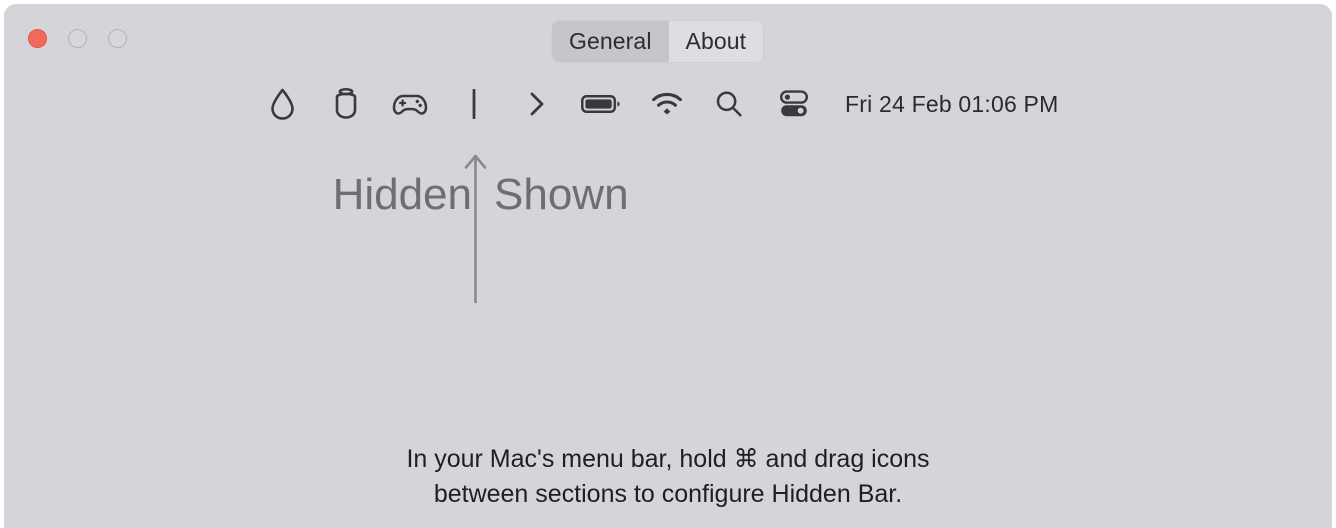  What do you see at coordinates (474, 104) in the screenshot?
I see `separator-bar-icon` at bounding box center [474, 104].